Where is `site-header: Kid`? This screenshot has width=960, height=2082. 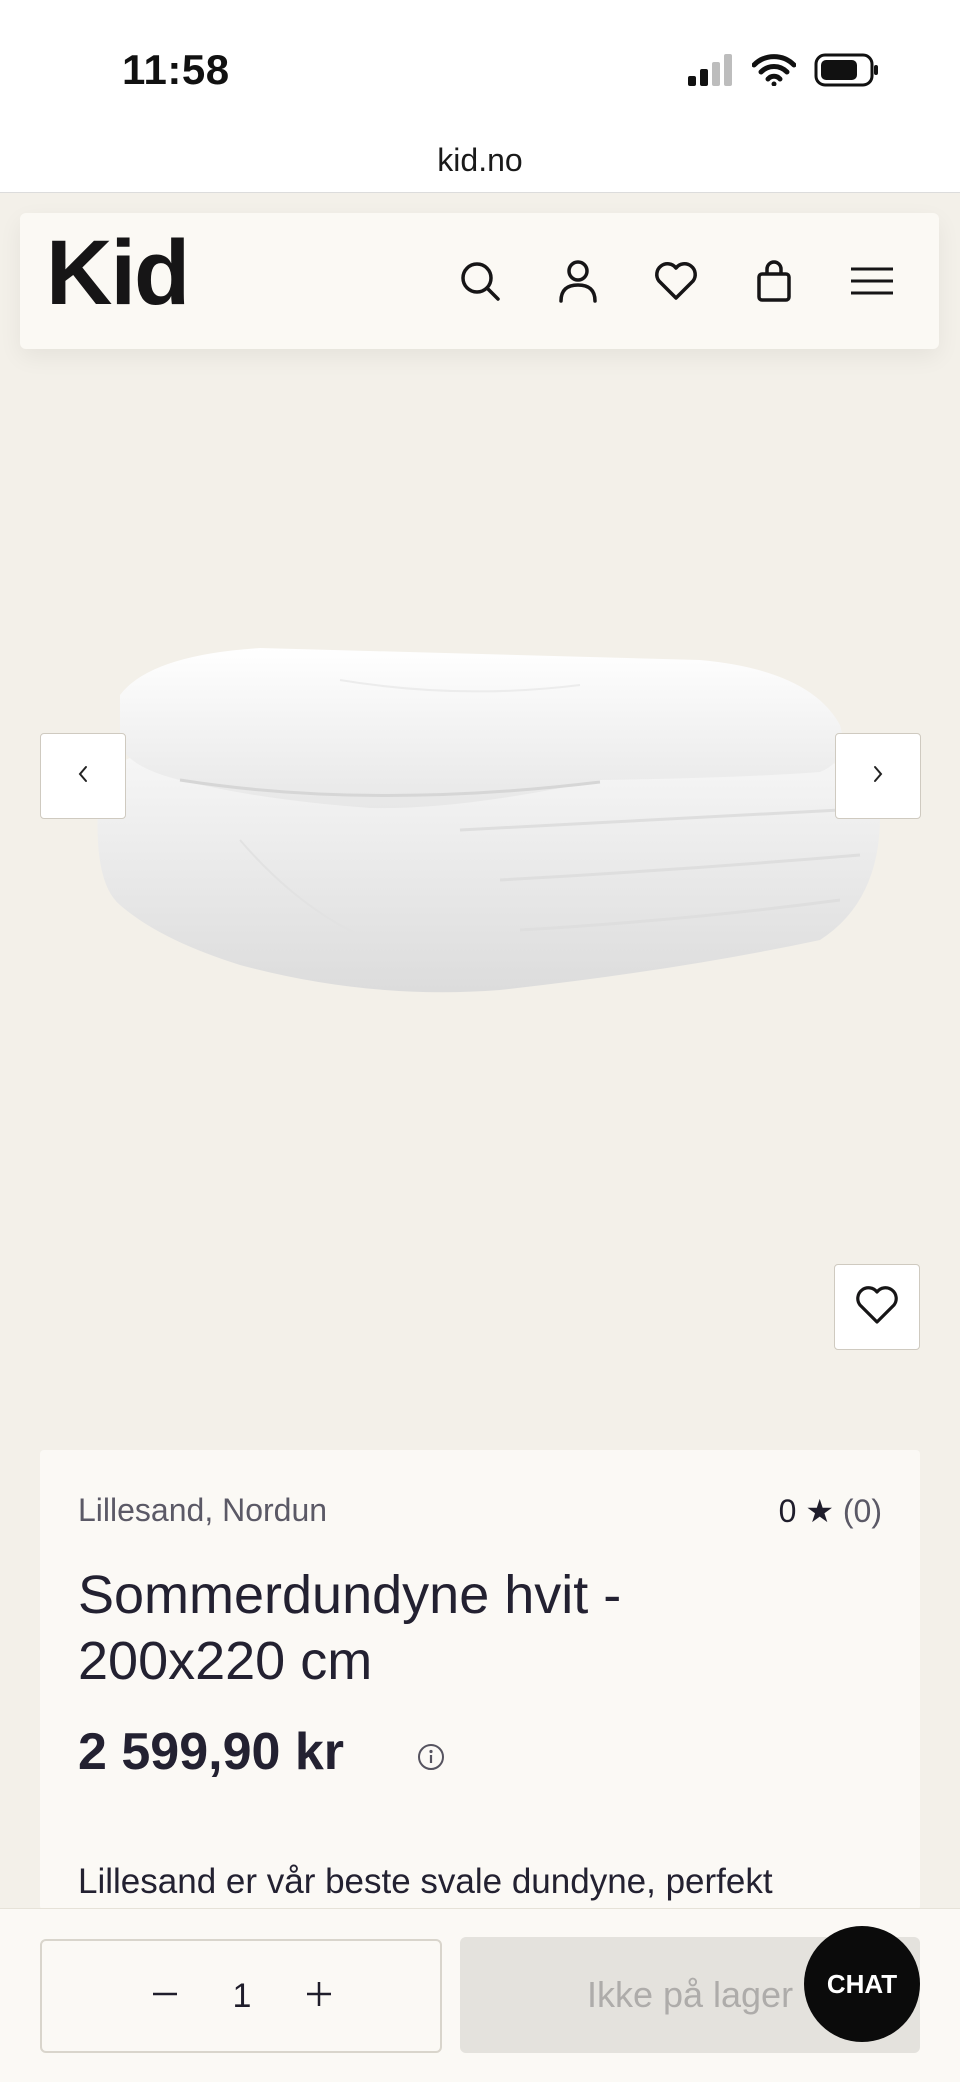 site-header: Kid is located at coordinates (479, 281).